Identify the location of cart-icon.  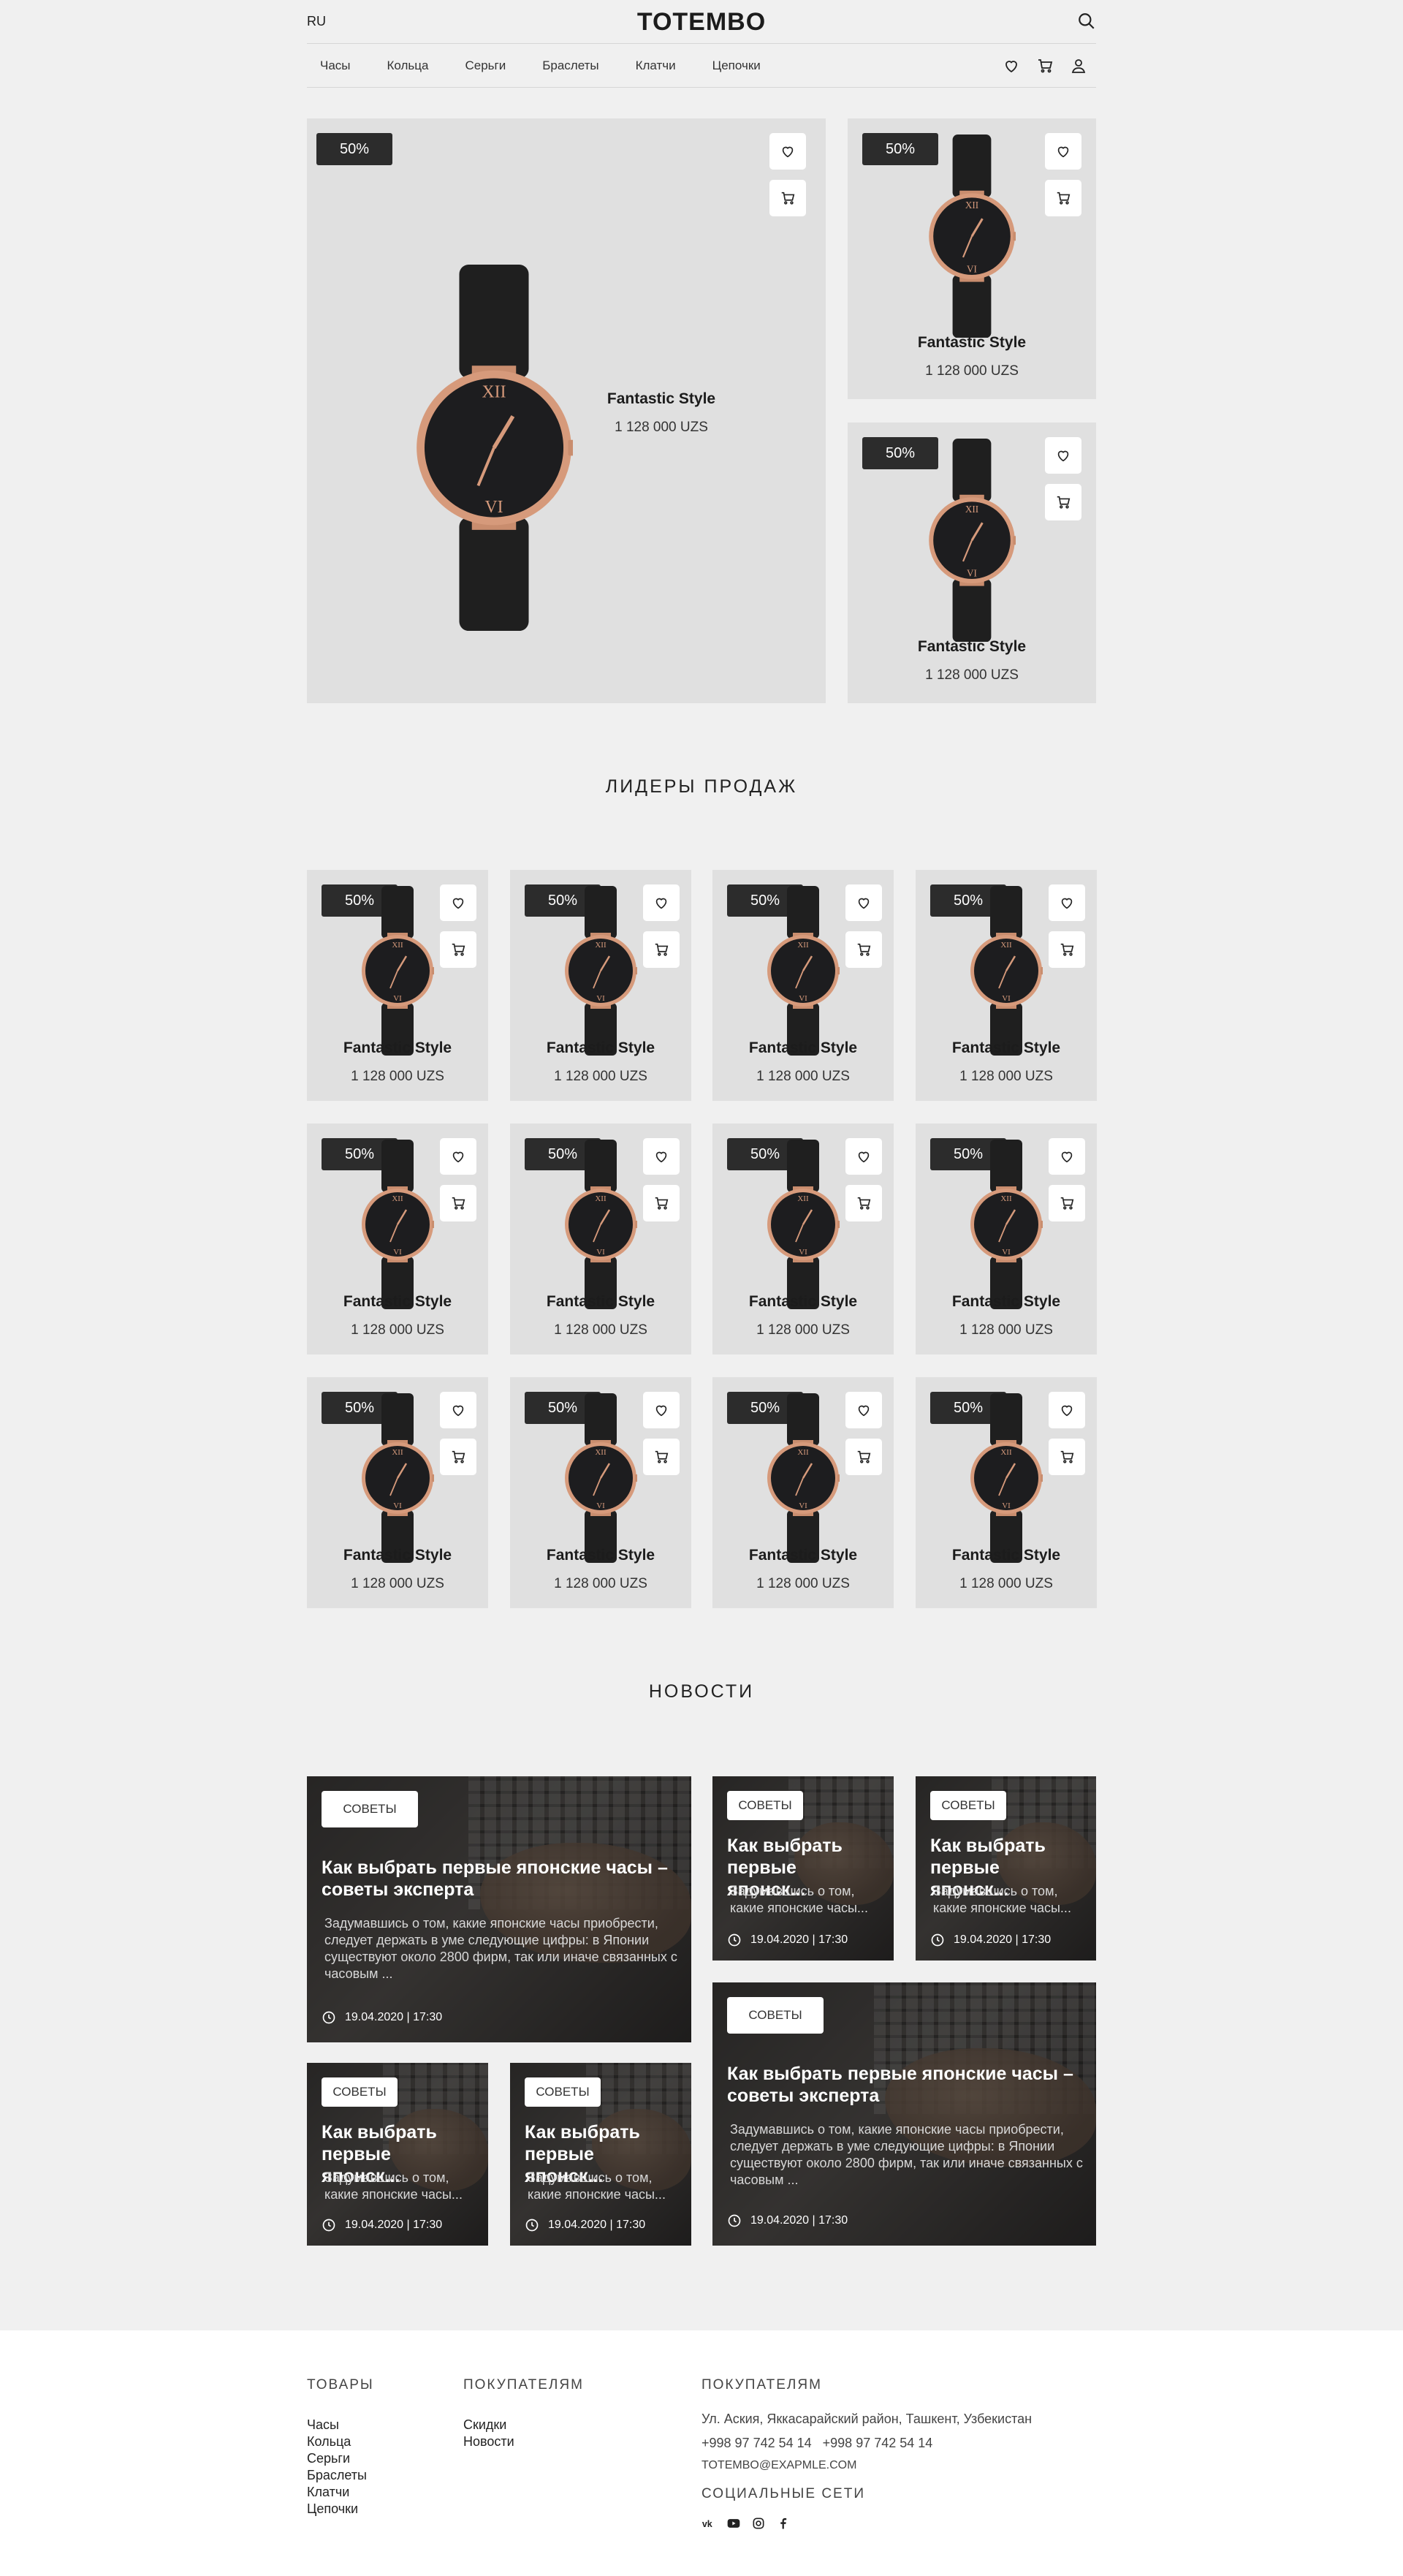
(1045, 66).